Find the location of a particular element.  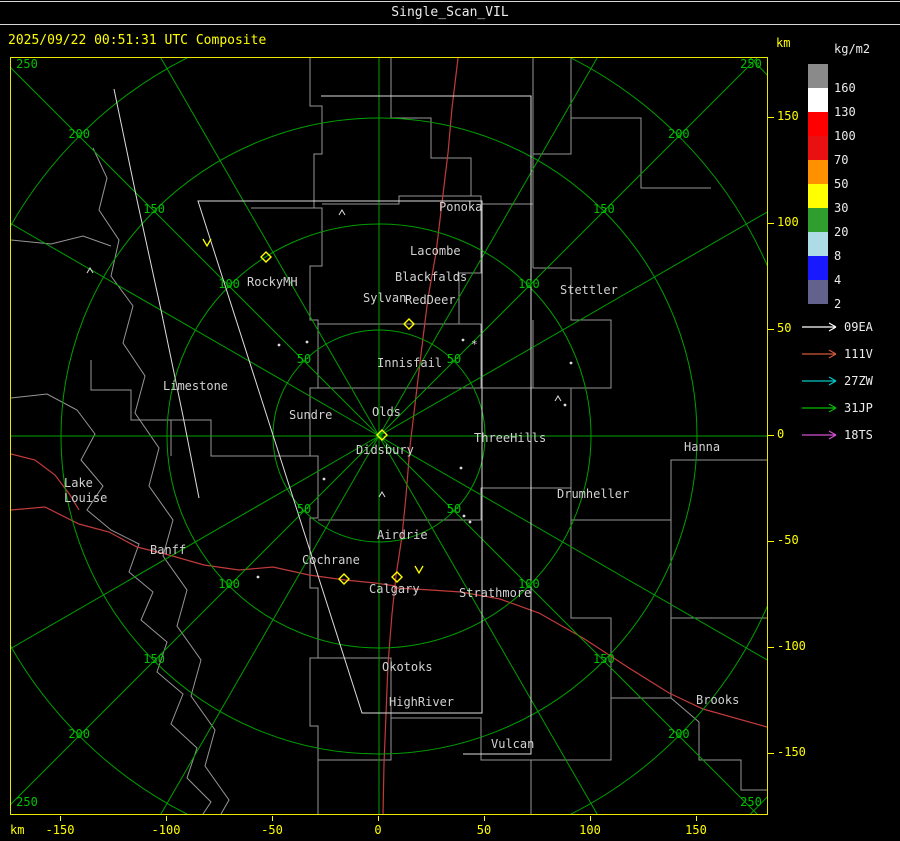

city-label: Blackfalds is located at coordinates (431, 277).